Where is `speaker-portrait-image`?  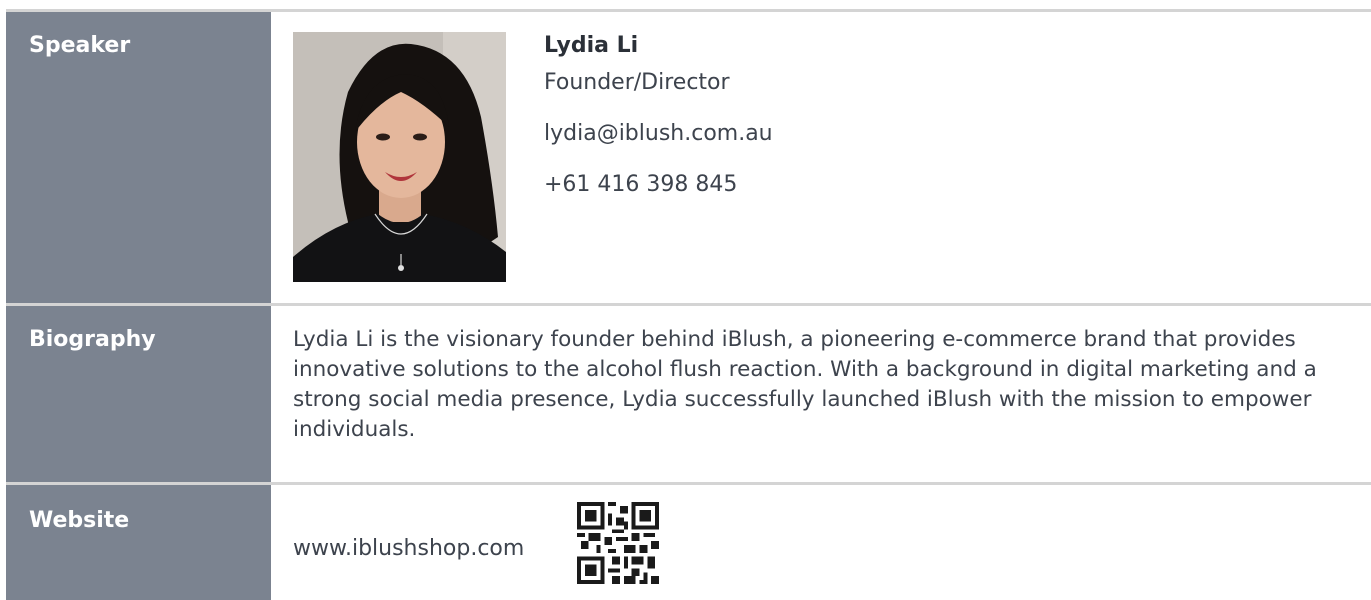 speaker-portrait-image is located at coordinates (399, 157).